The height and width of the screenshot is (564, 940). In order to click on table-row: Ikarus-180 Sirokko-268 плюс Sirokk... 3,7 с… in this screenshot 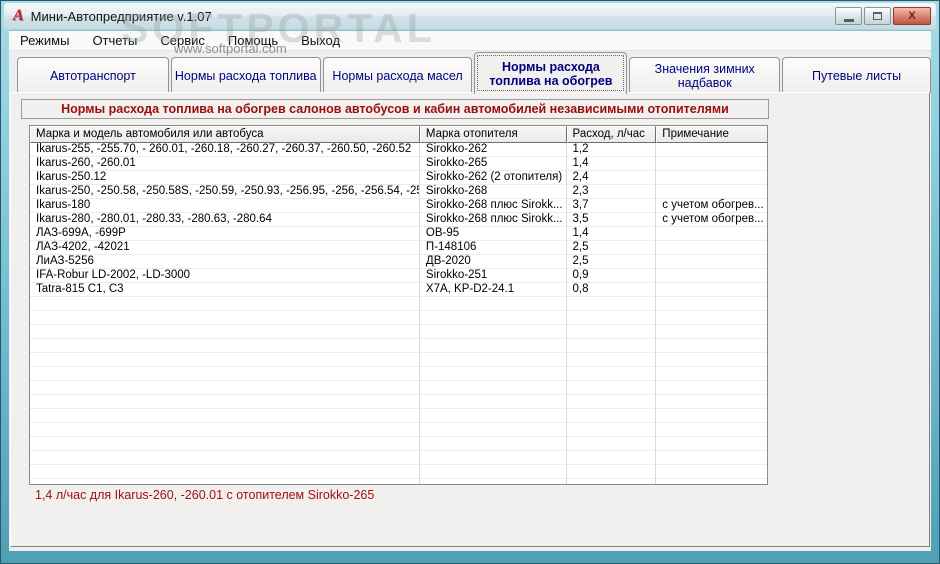, I will do `click(398, 206)`.